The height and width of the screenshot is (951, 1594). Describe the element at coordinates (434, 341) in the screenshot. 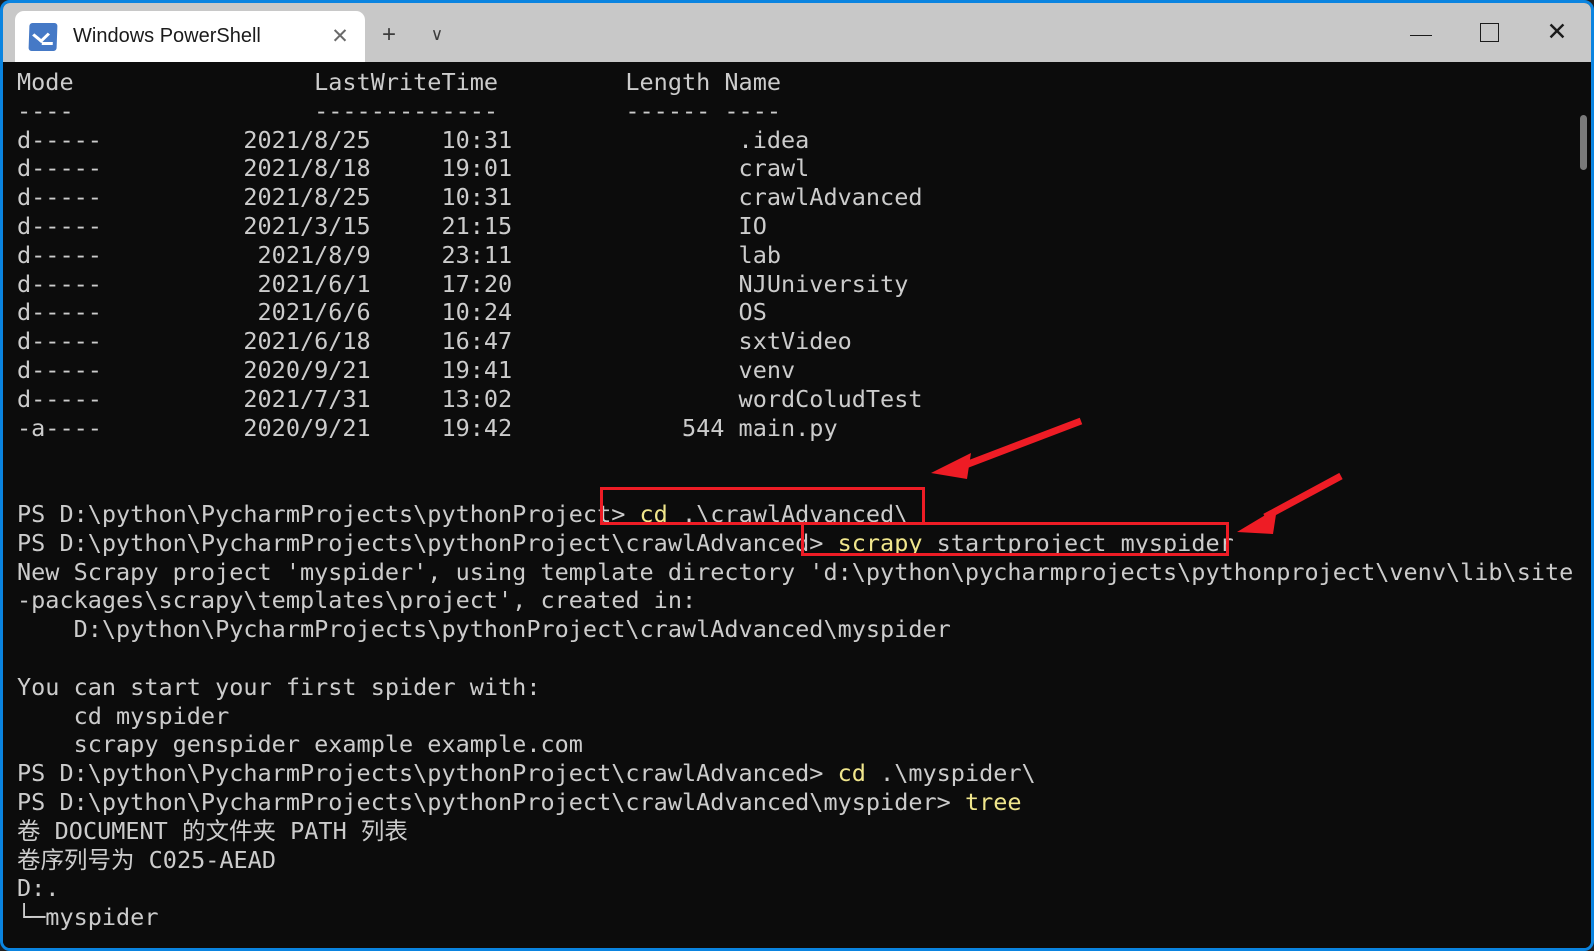

I see `row-sxt: d----- 2021/6/18 16:47 sxtVideo` at that location.